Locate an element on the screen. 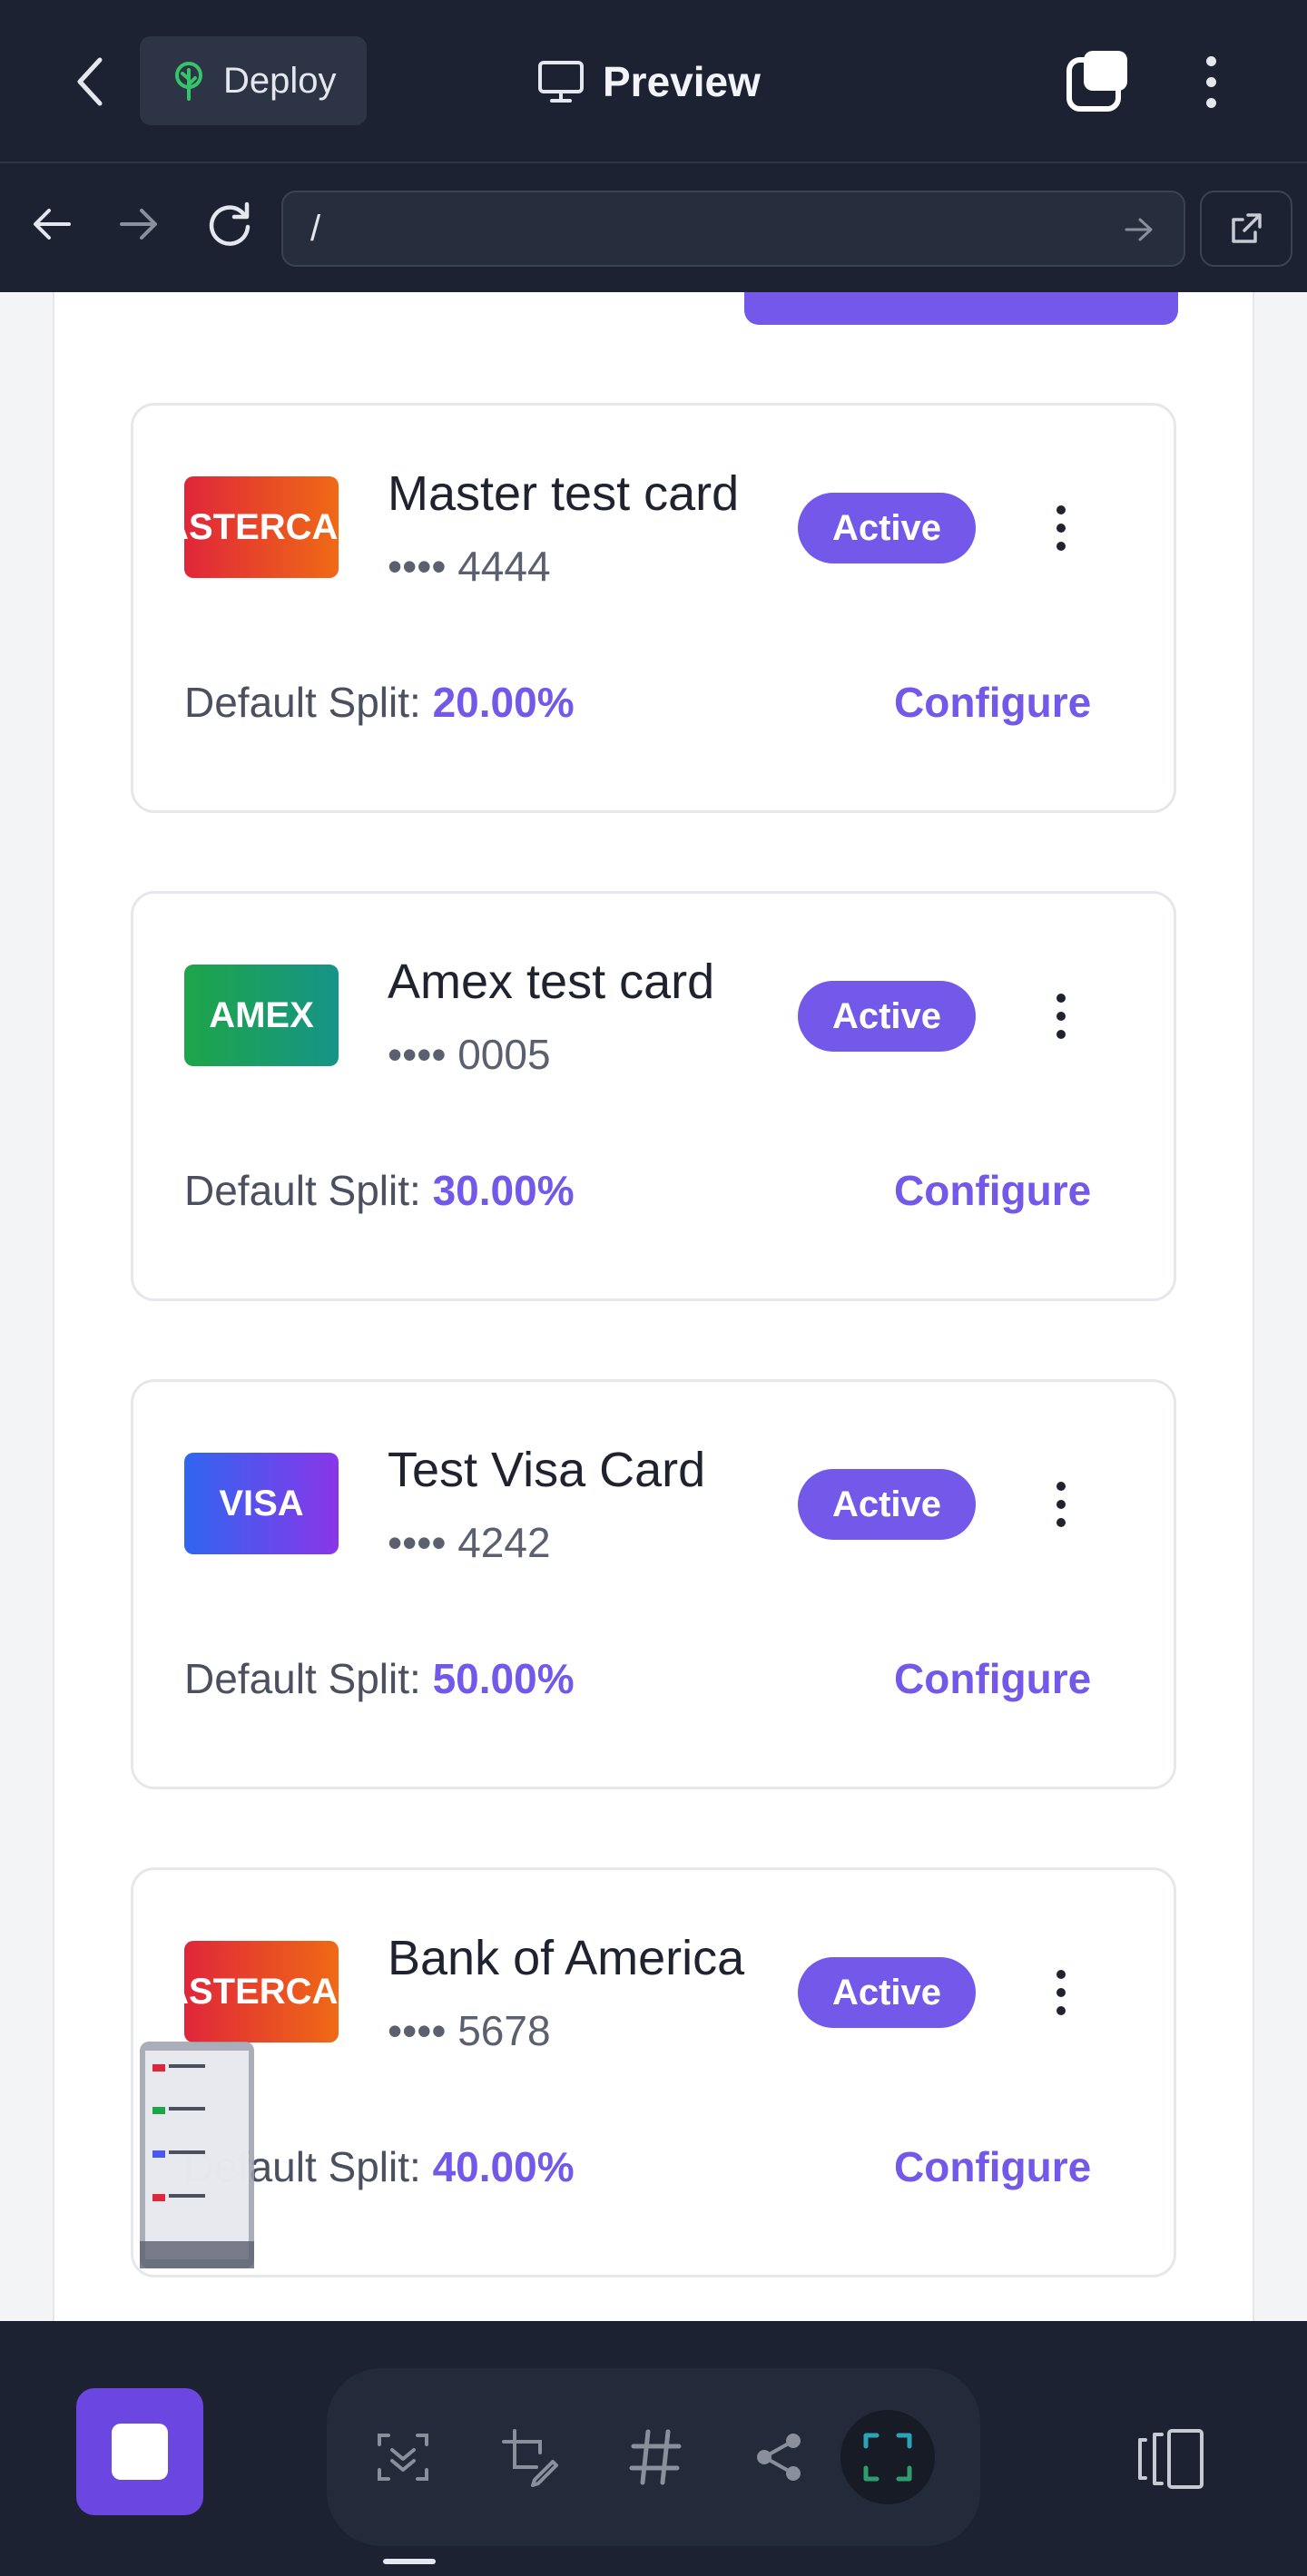 The width and height of the screenshot is (1307, 2576). visa-logo: VISA is located at coordinates (261, 1503).